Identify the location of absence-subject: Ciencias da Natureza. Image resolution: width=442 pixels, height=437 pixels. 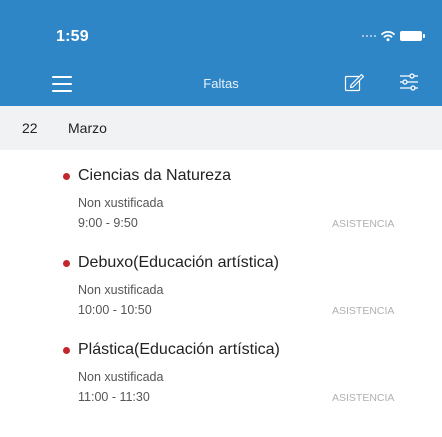
(154, 175).